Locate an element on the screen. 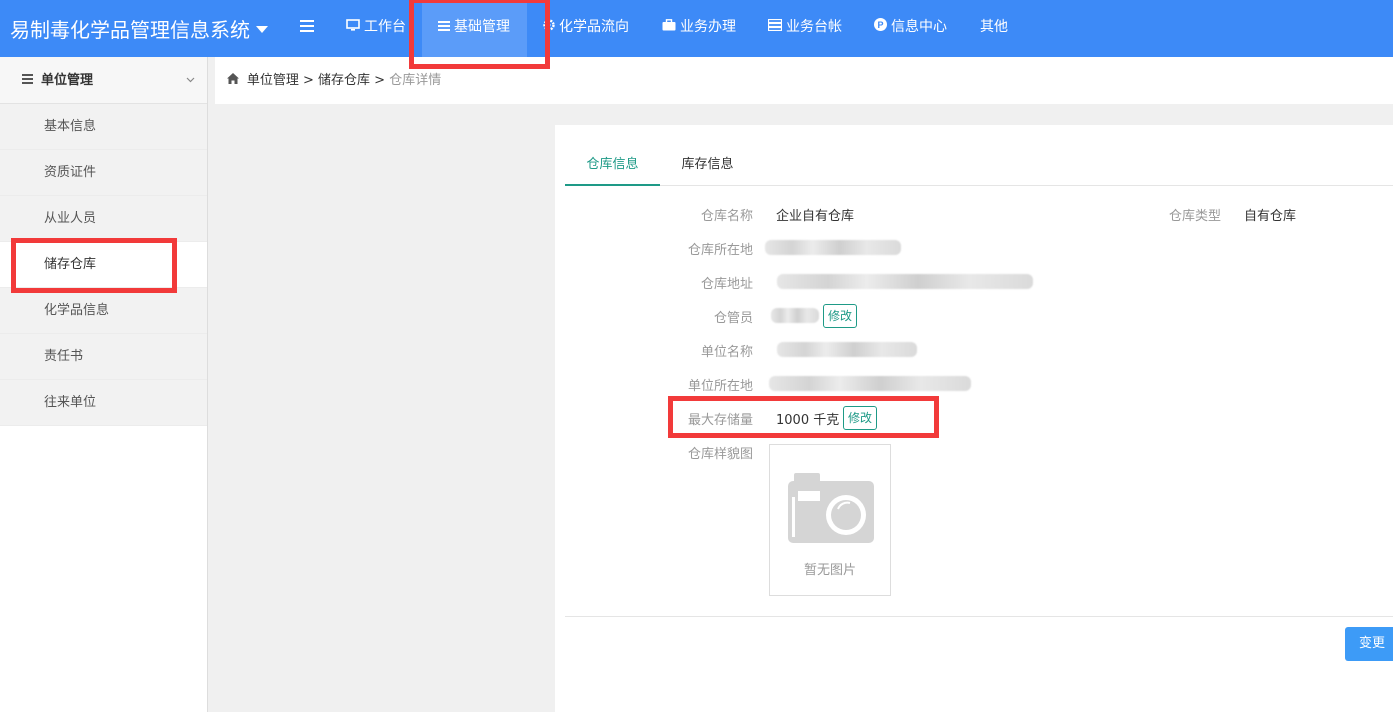 The height and width of the screenshot is (712, 1393). tab-label: 仓库信息 is located at coordinates (612, 164).